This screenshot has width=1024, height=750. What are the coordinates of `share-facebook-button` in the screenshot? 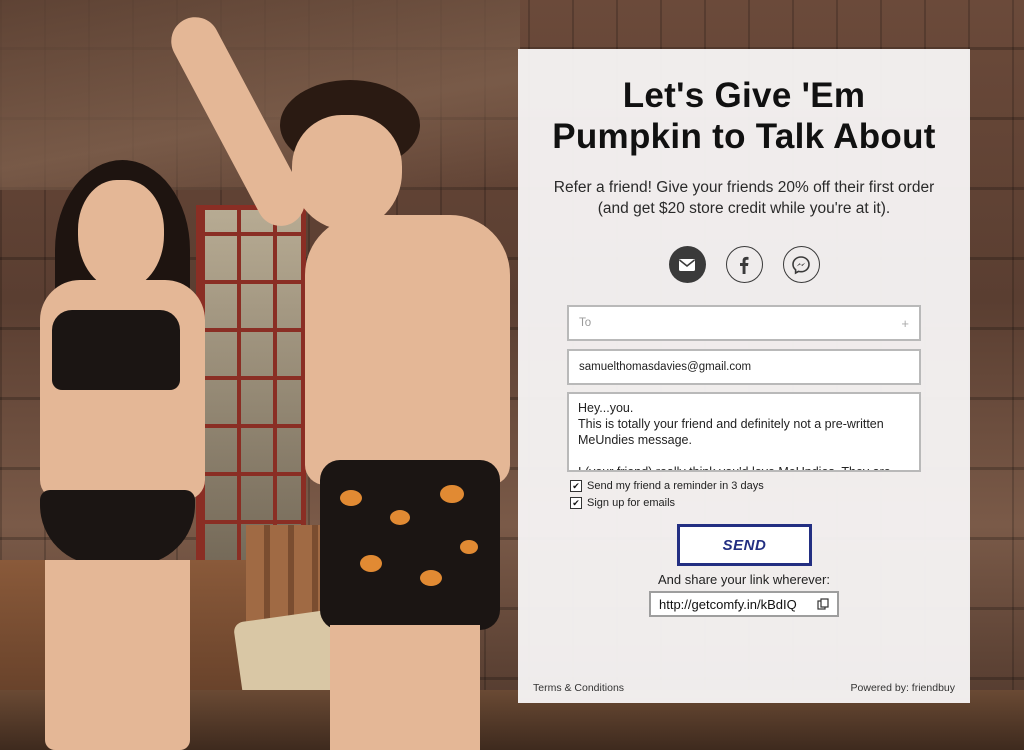 It's located at (744, 264).